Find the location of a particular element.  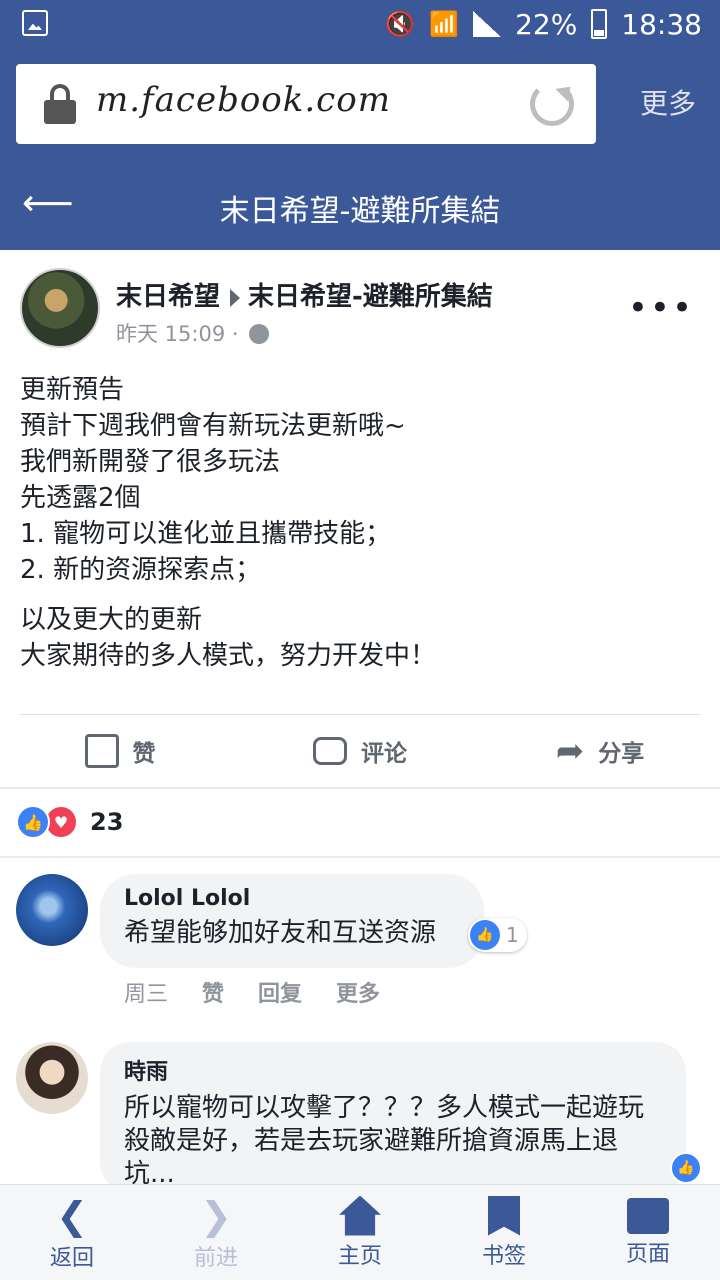

post-line: 2. 新的资源探索点； is located at coordinates (141, 570).